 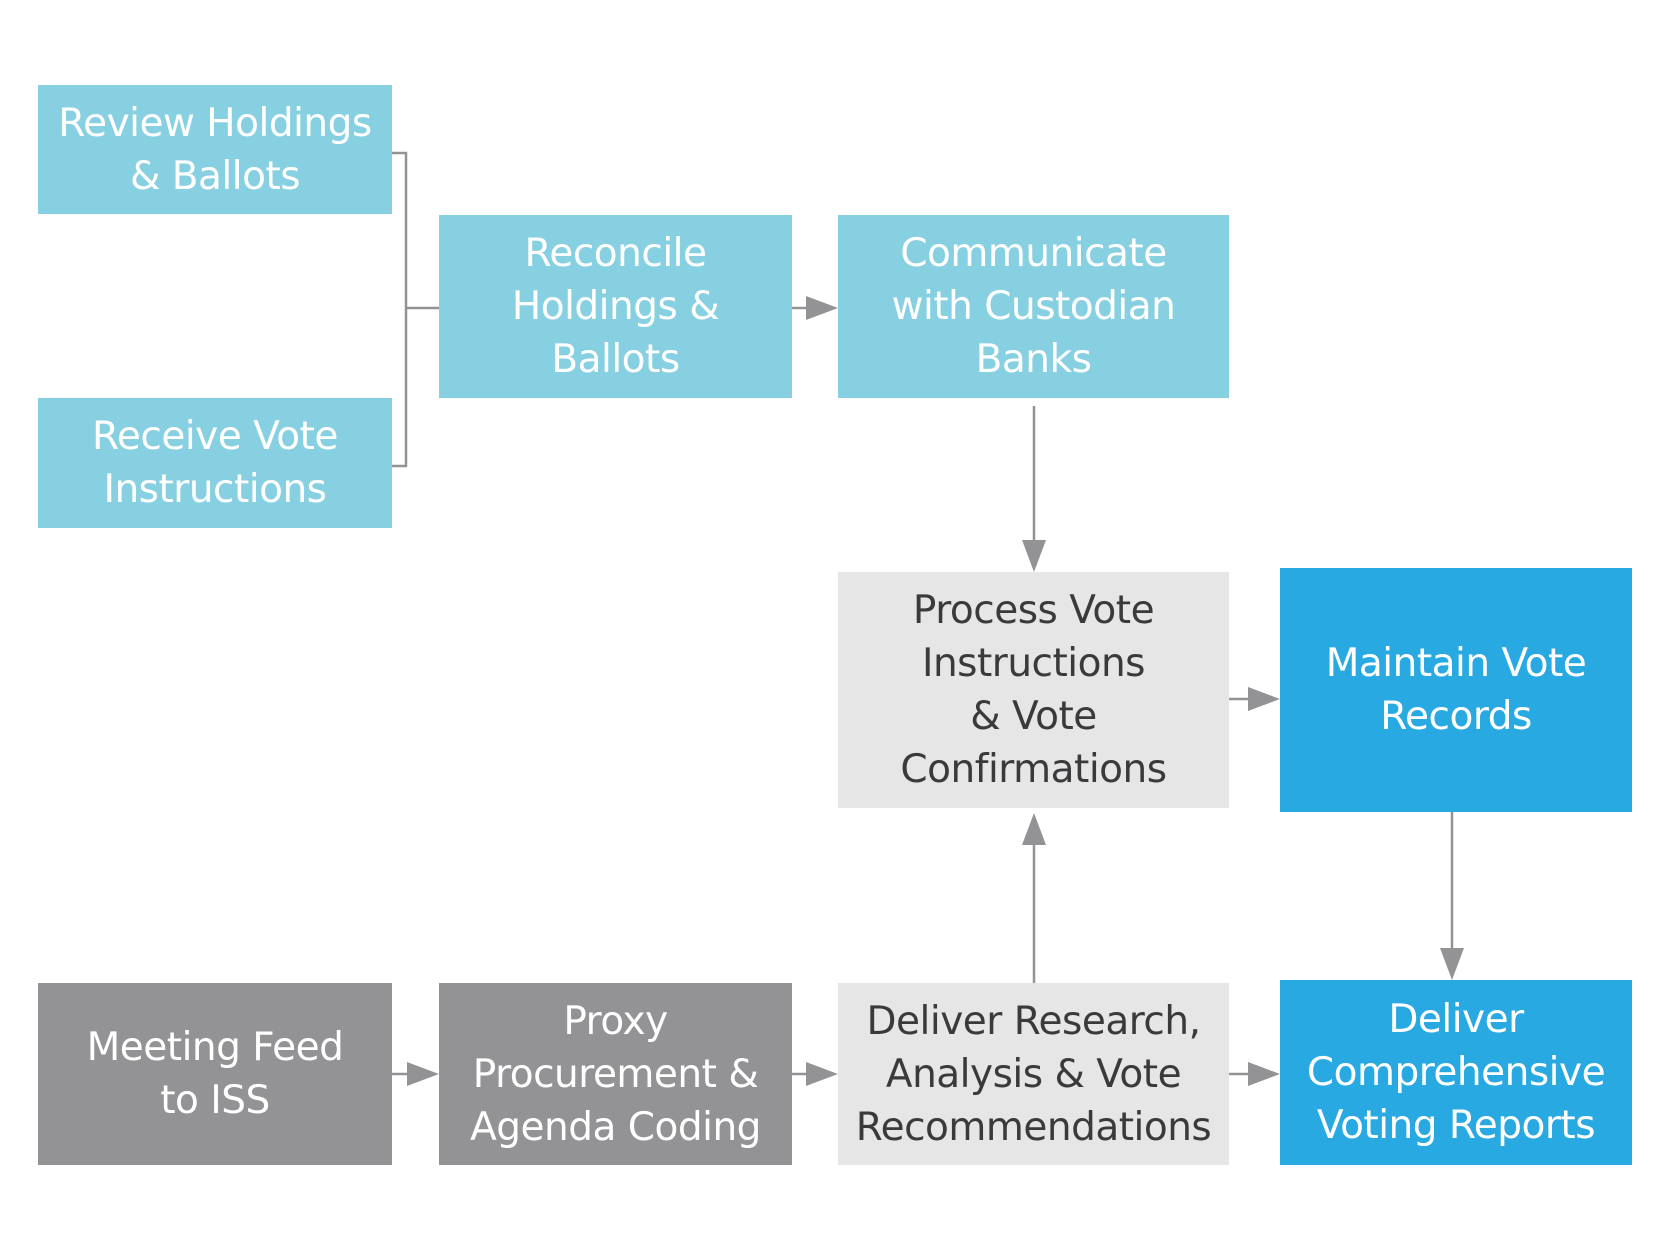 What do you see at coordinates (815, 308) in the screenshot?
I see `arrow-reconcile-to-communicate` at bounding box center [815, 308].